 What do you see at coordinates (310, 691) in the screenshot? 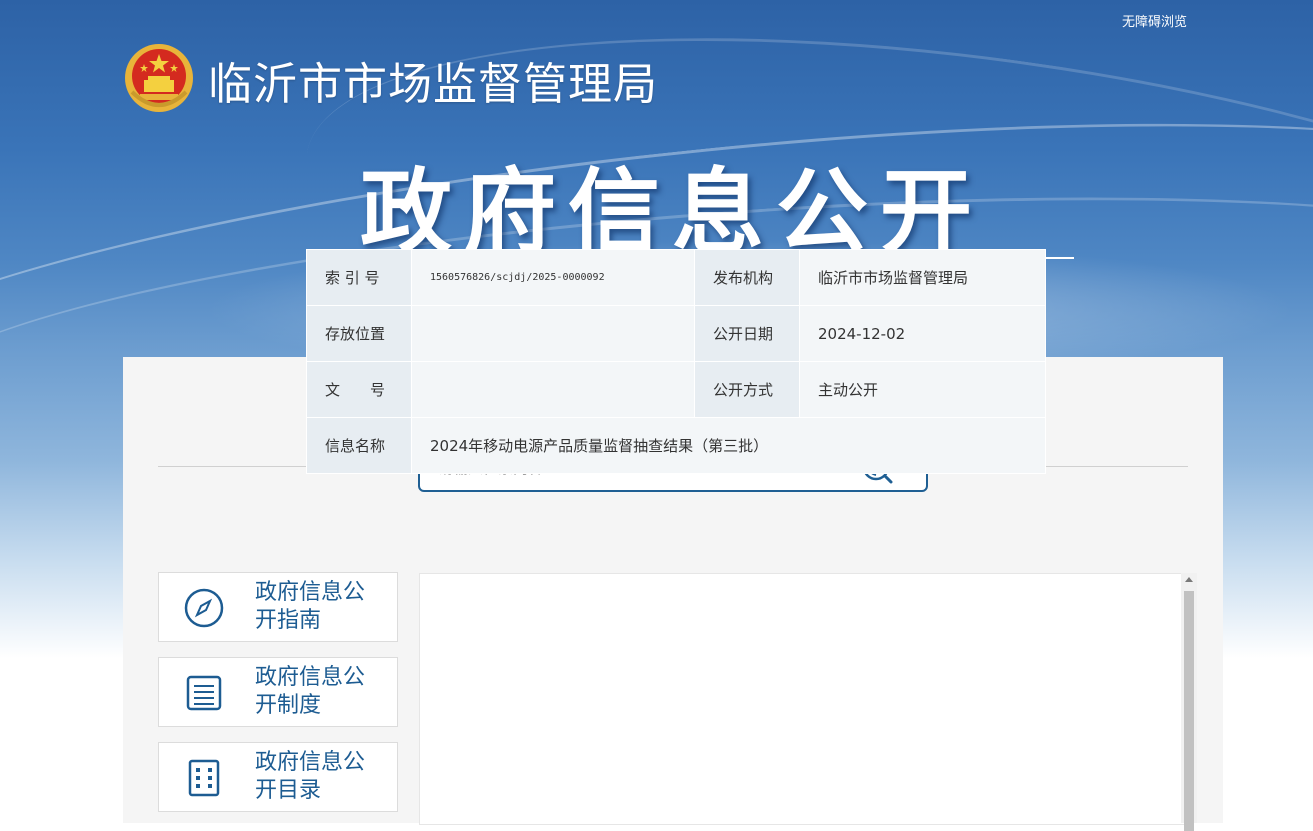
I see `sidebar-item-label: 政府信息公开制度` at bounding box center [310, 691].